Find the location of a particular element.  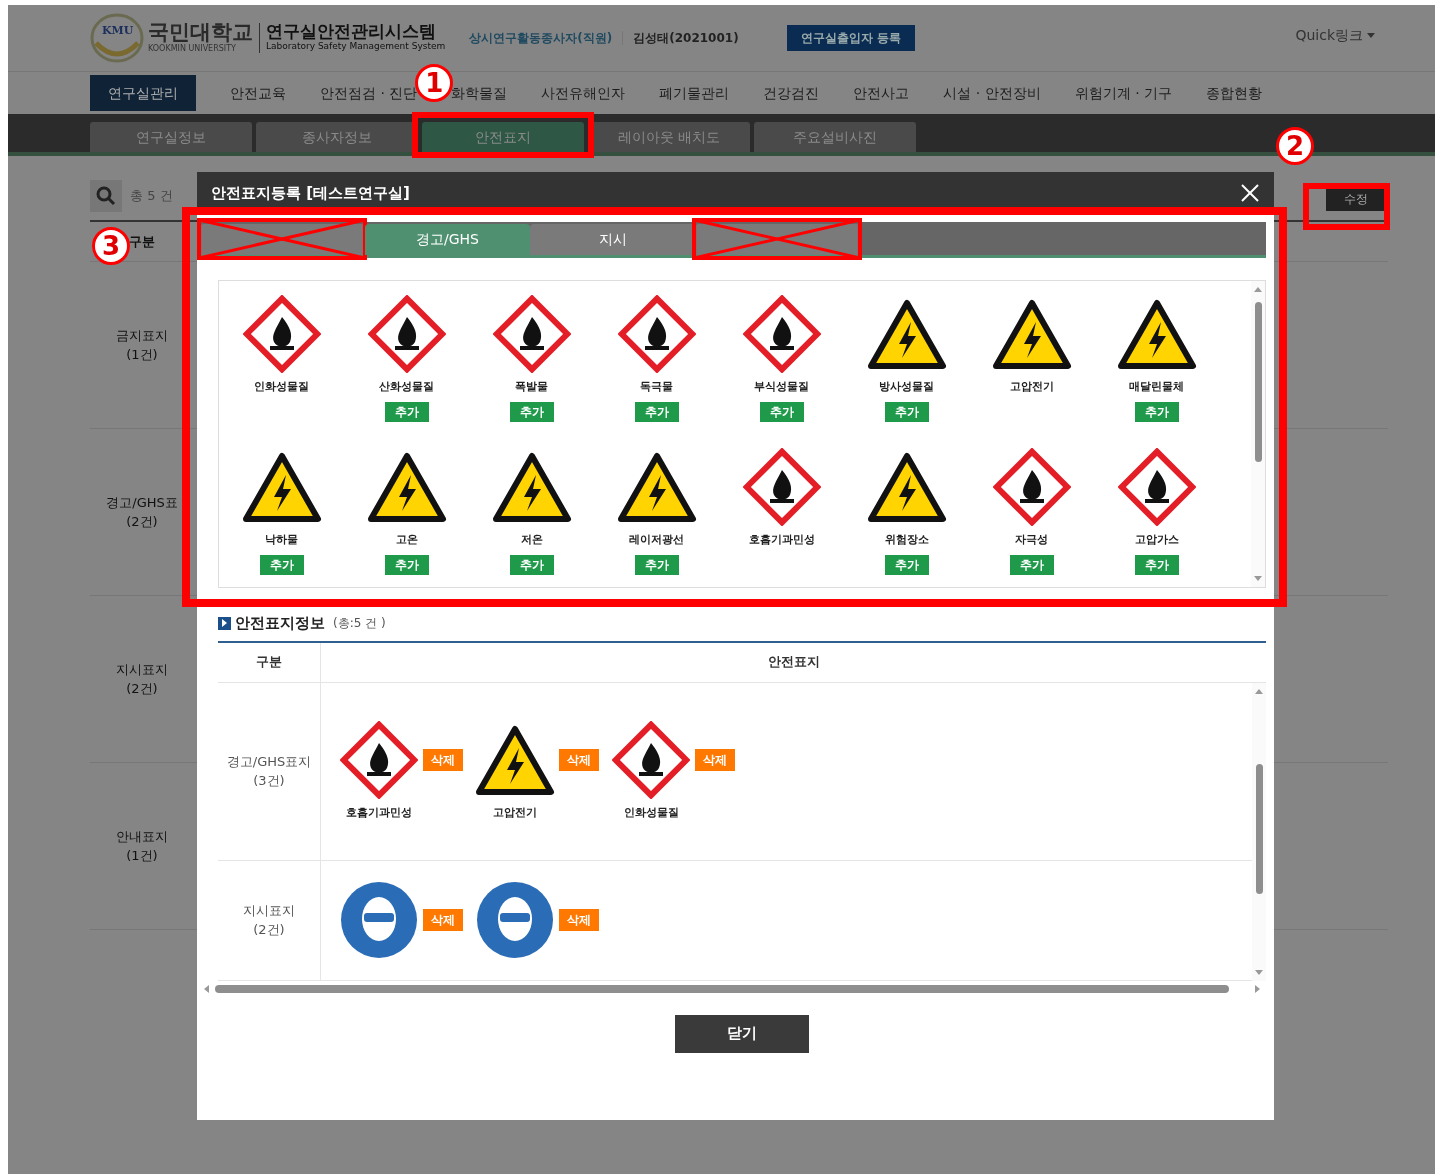

menu-item: 종합현황 is located at coordinates (1234, 93).